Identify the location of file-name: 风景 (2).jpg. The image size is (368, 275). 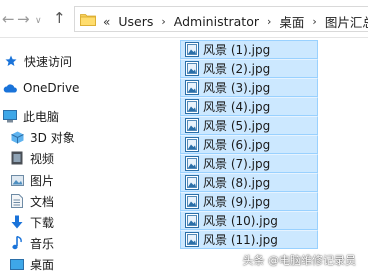
(237, 69).